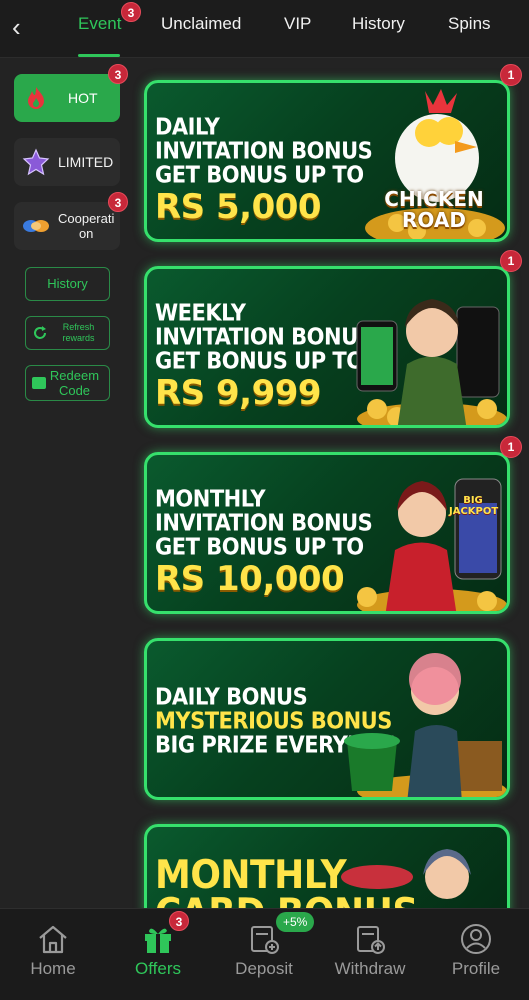  I want to click on sidebar-item-hot: HOT, so click(67, 98).